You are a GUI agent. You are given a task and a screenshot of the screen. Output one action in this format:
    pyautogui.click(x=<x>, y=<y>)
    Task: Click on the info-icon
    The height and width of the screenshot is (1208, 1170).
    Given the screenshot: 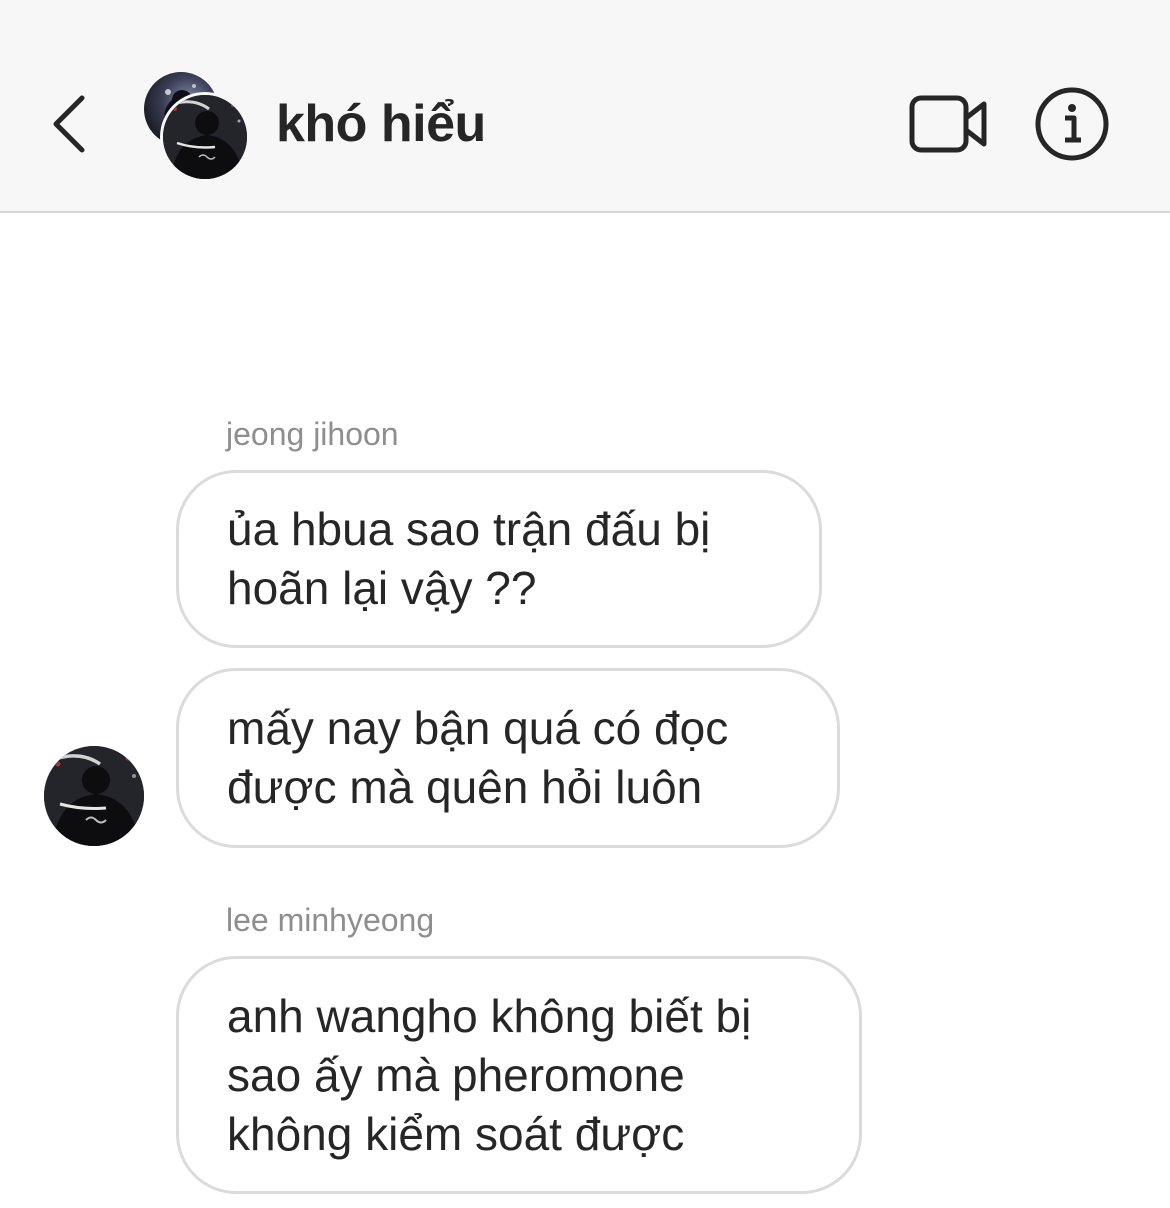 What is the action you would take?
    pyautogui.click(x=1072, y=124)
    